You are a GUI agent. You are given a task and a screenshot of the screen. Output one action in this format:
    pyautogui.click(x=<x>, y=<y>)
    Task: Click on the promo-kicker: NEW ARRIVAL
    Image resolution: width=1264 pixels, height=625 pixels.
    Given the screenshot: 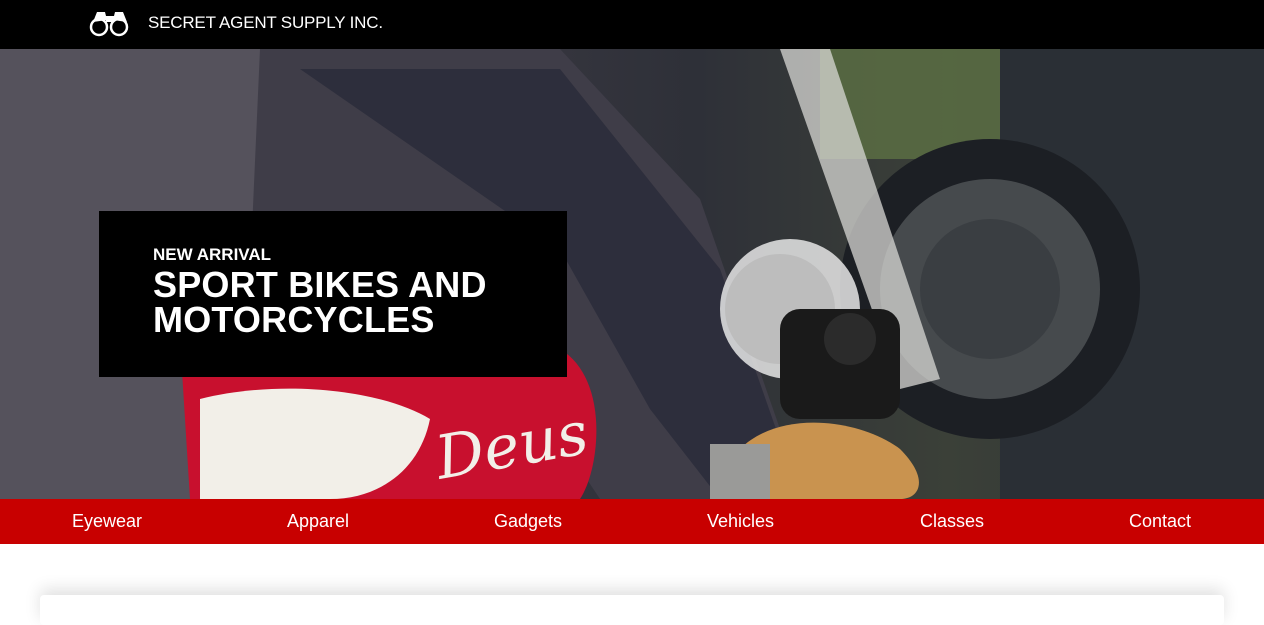 What is the action you would take?
    pyautogui.click(x=212, y=254)
    